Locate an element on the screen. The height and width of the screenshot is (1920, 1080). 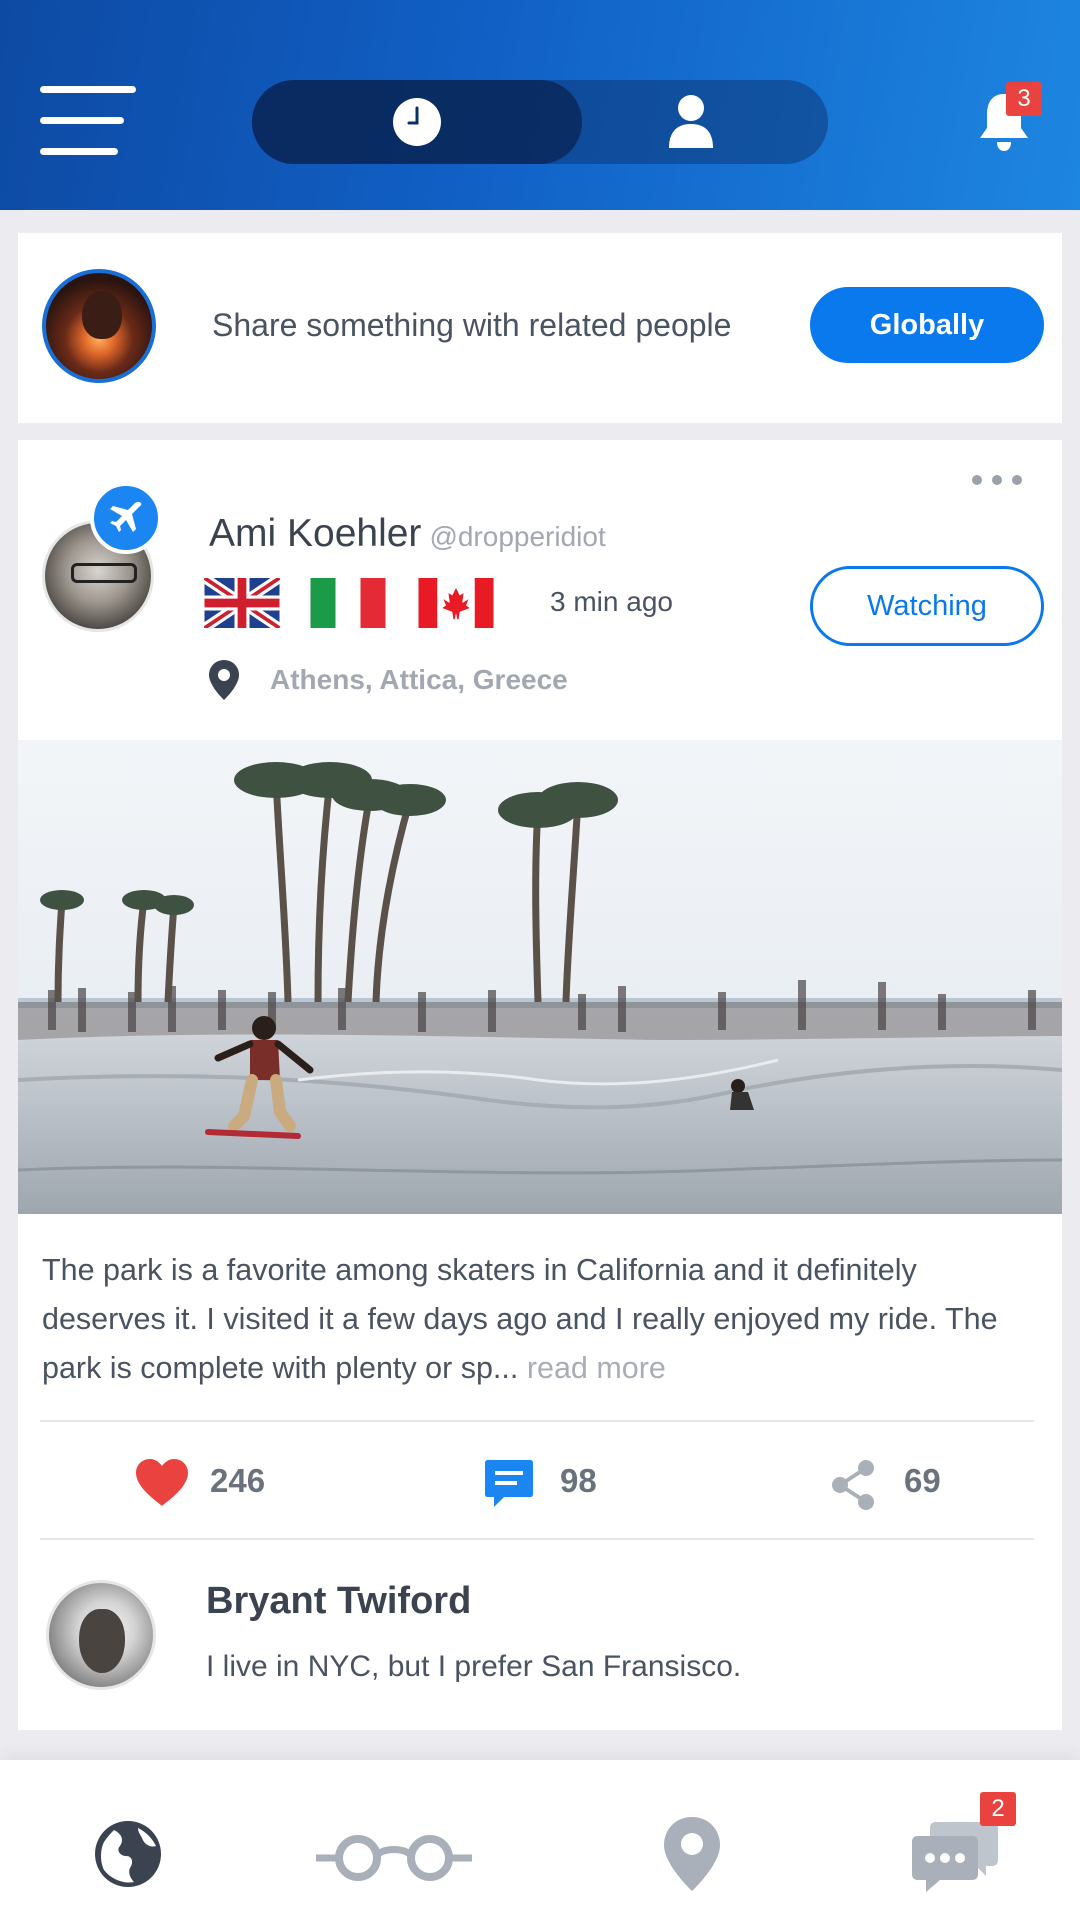
nav-messages: 2 is located at coordinates (962, 1840).